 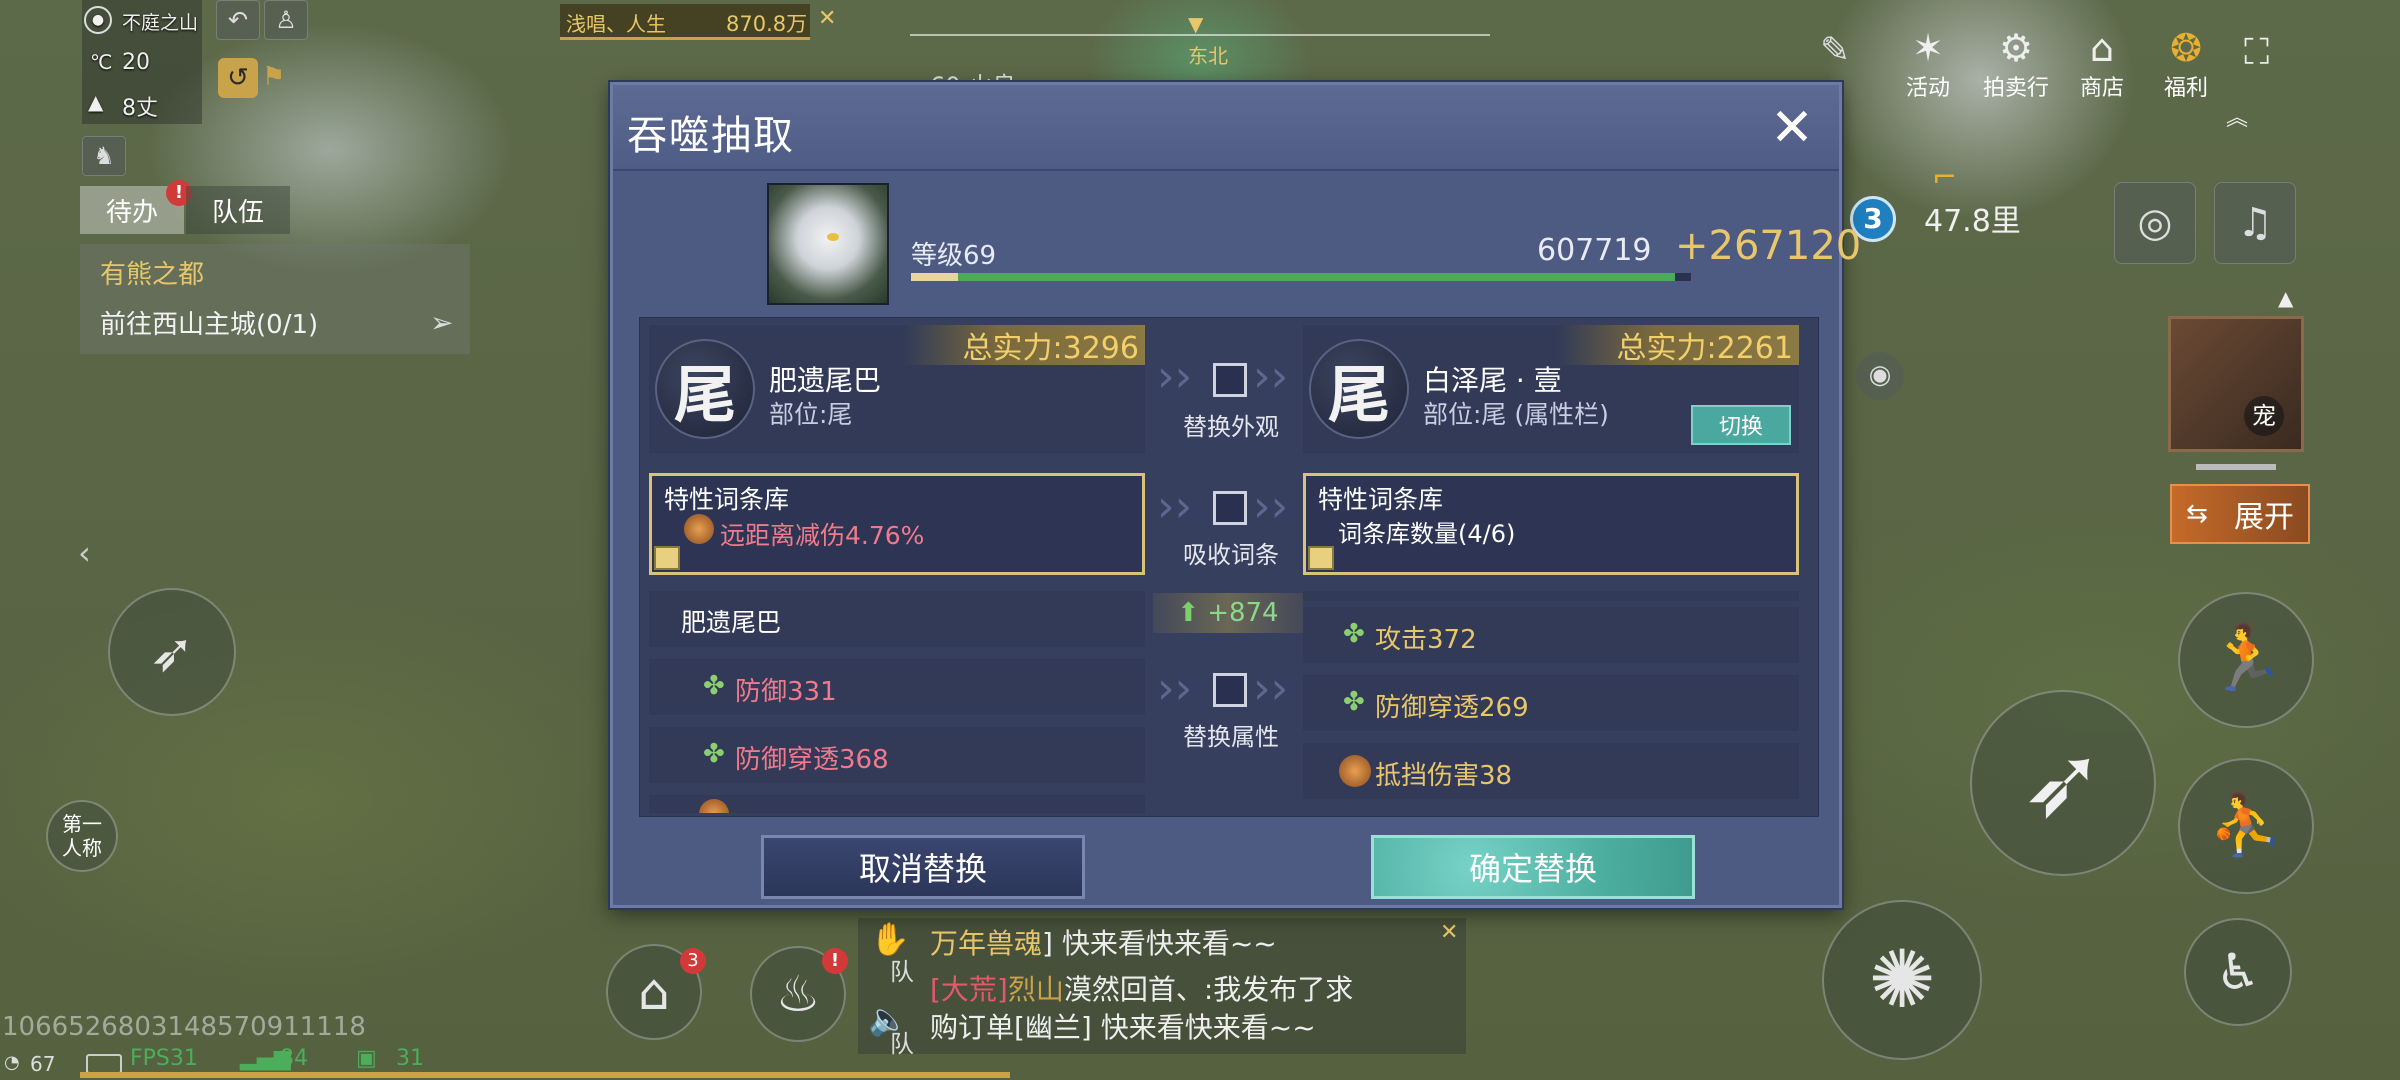 I want to click on right-item-power: 总实力:2261, so click(x=1677, y=345).